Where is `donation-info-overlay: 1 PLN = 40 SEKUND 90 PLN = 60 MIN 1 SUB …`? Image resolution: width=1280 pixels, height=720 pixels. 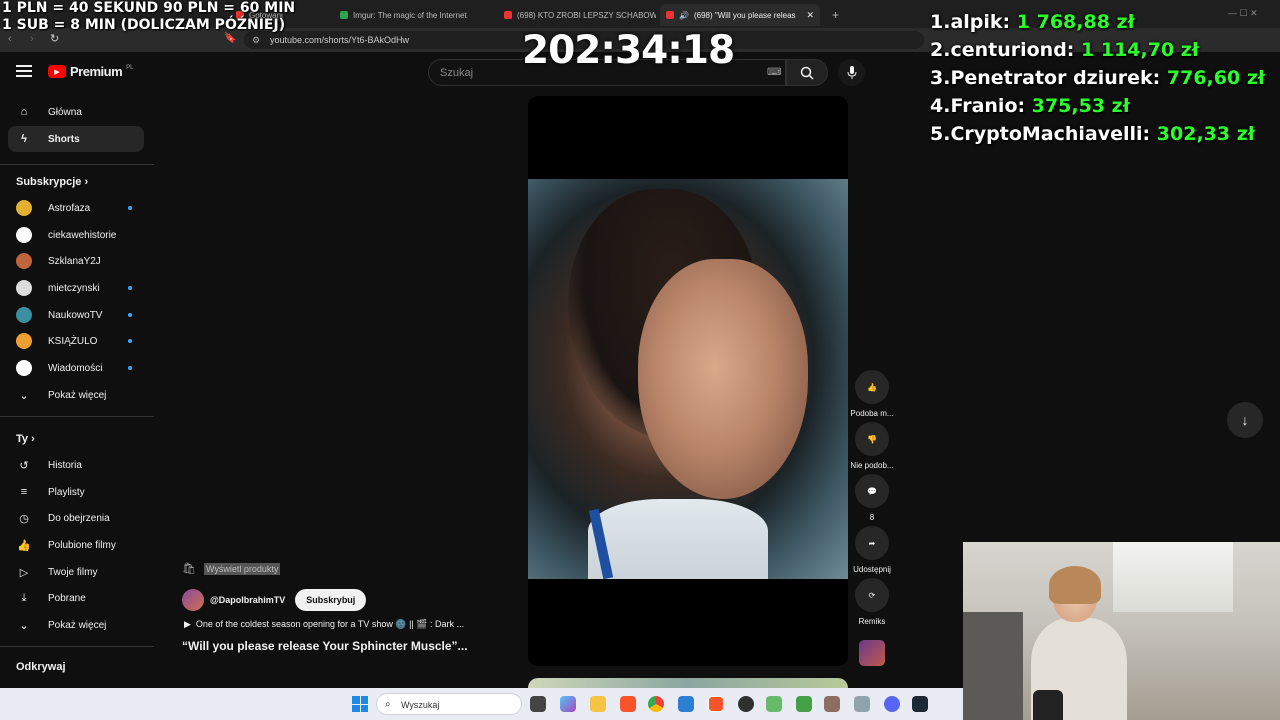
donation-info-overlay: 1 PLN = 40 SEKUND 90 PLN = 60 MIN 1 SUB … is located at coordinates (148, 17).